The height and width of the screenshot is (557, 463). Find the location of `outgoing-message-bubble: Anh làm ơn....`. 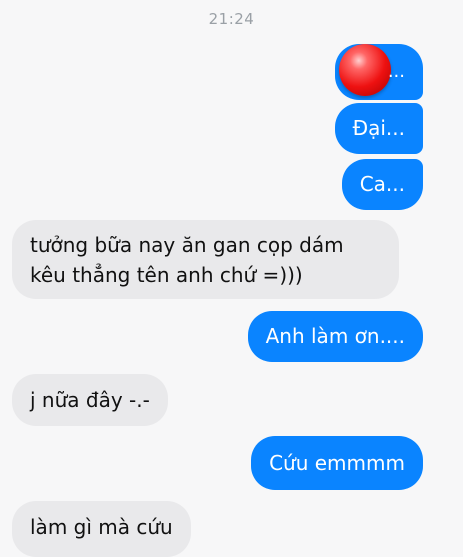

outgoing-message-bubble: Anh làm ơn.... is located at coordinates (335, 336).